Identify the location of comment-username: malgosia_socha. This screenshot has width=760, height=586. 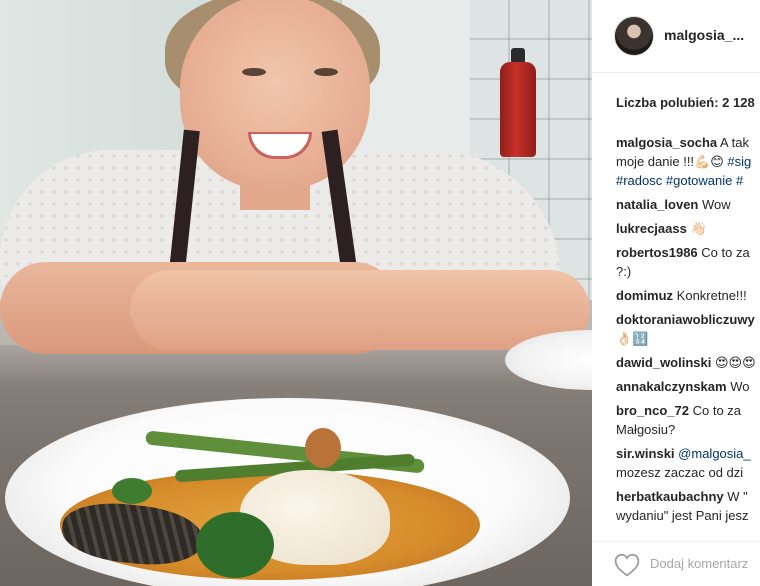
(666, 142).